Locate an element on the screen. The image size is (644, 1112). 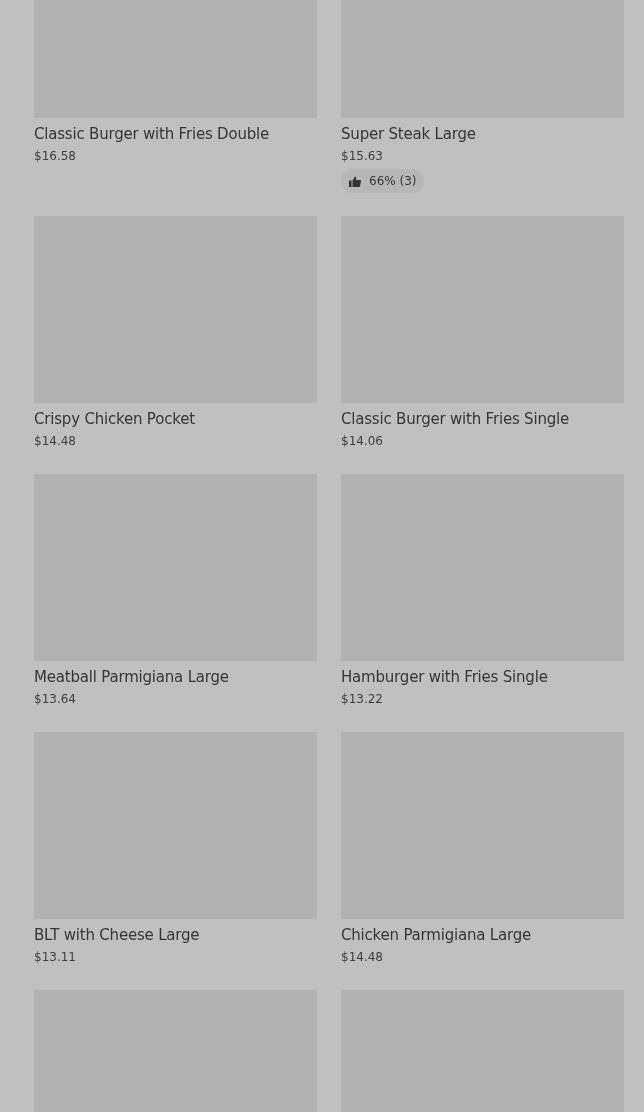
item-name: Hamburger with Fries Single is located at coordinates (445, 677).